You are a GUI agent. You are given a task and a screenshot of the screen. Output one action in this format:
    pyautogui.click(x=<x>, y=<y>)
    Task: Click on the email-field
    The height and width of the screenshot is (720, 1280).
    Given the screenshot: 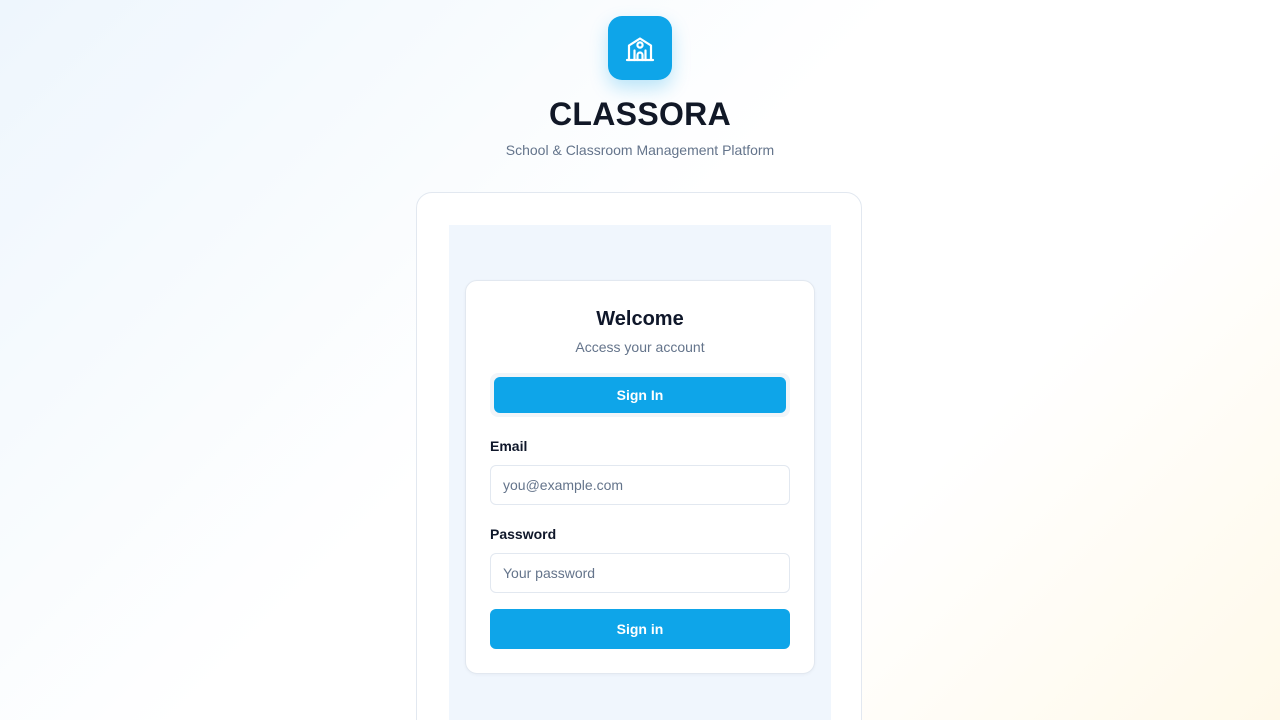 What is the action you would take?
    pyautogui.click(x=640, y=485)
    